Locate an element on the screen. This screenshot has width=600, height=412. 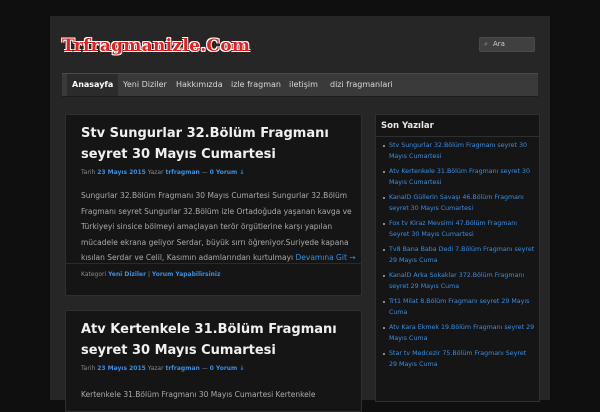
post-footer-divider is located at coordinates (213, 263).